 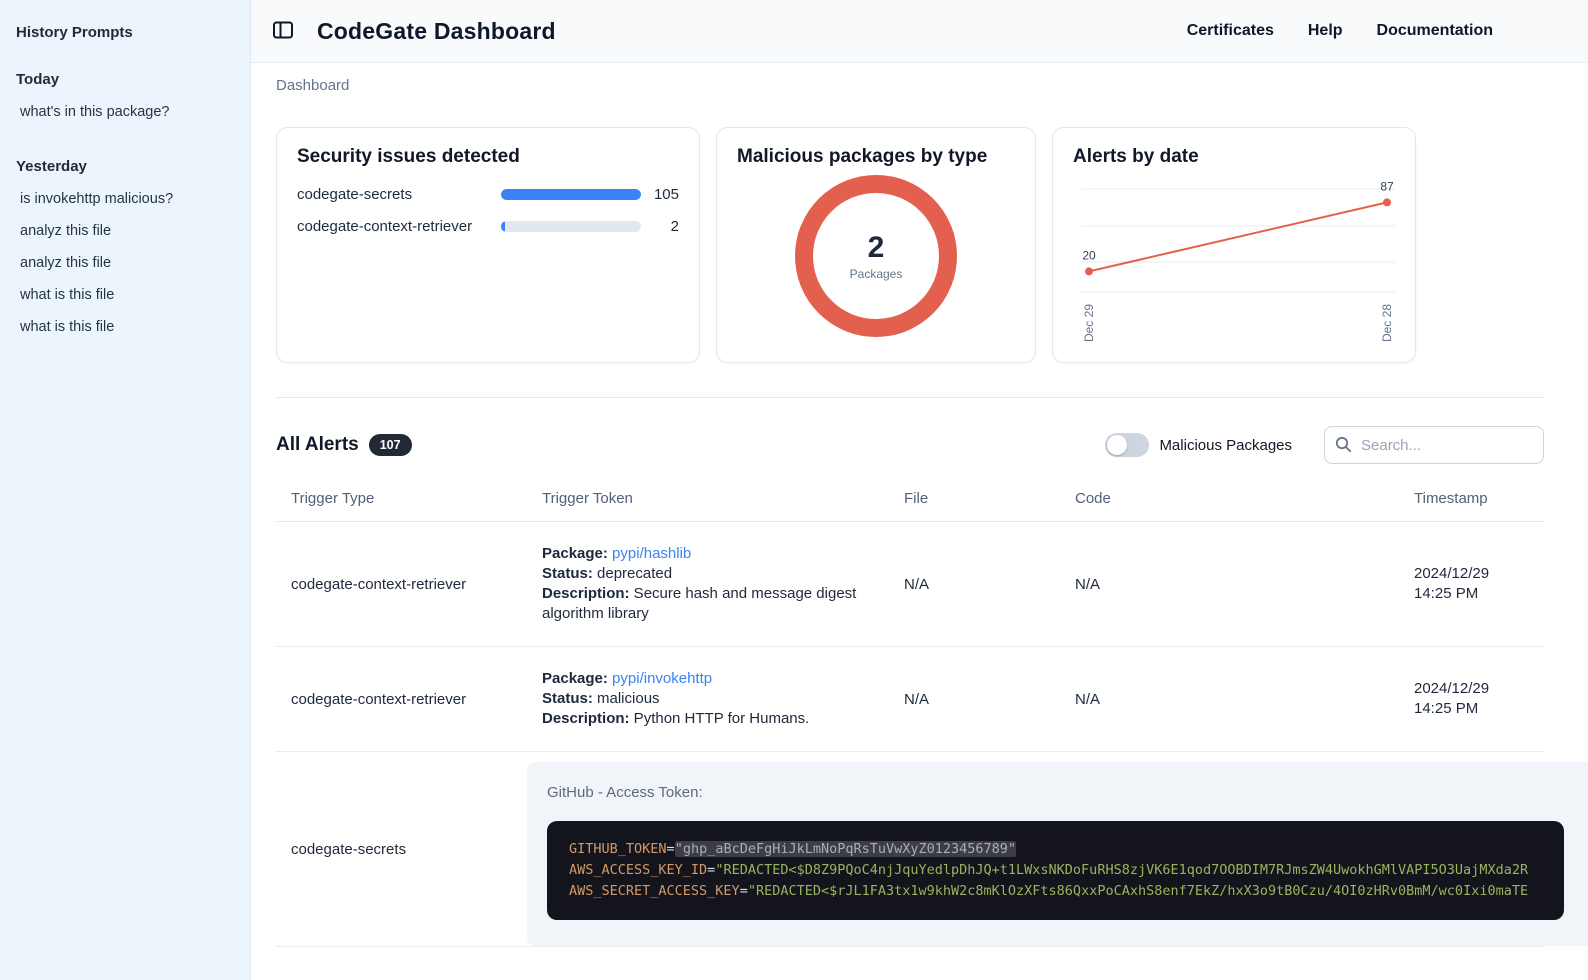 I want to click on line-chart: 20 Dec 29 87 Dec 28, so click(x=1238, y=260).